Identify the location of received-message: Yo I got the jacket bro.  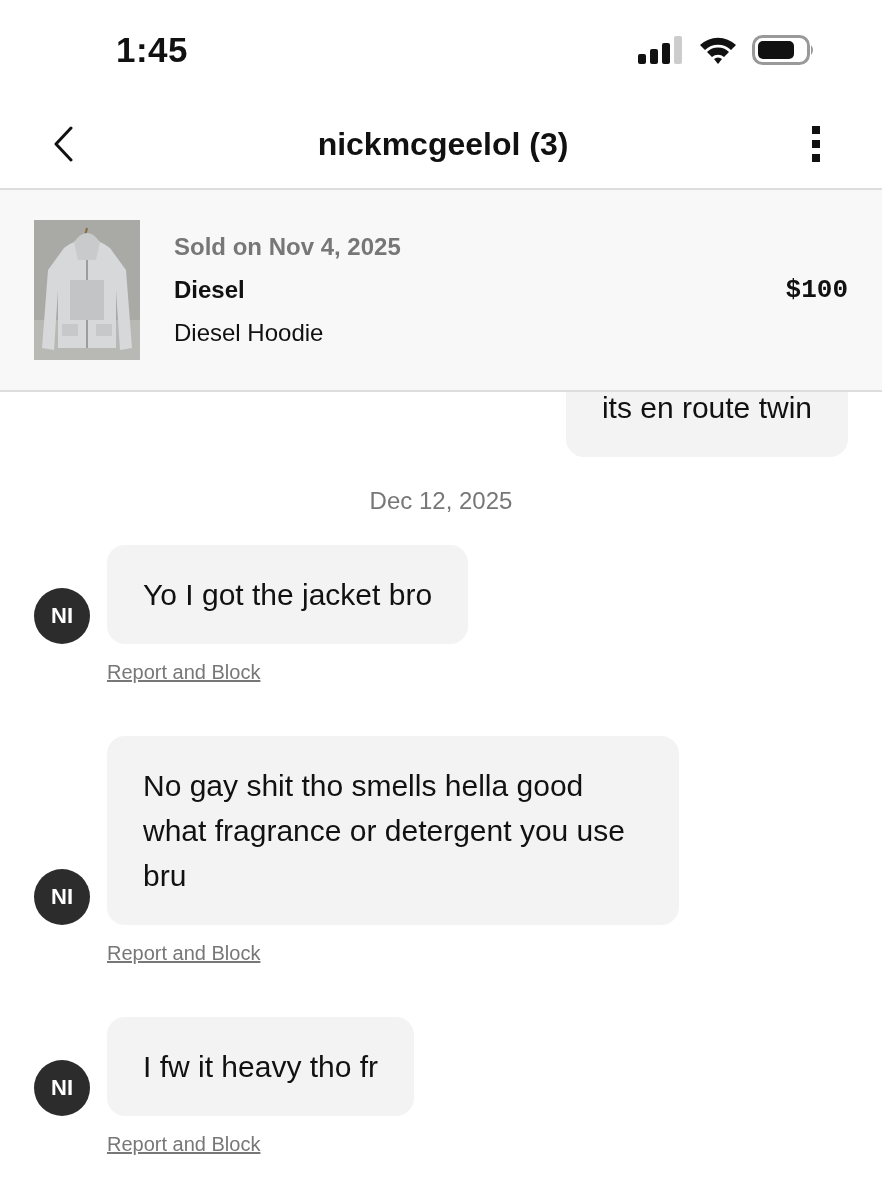
(288, 594).